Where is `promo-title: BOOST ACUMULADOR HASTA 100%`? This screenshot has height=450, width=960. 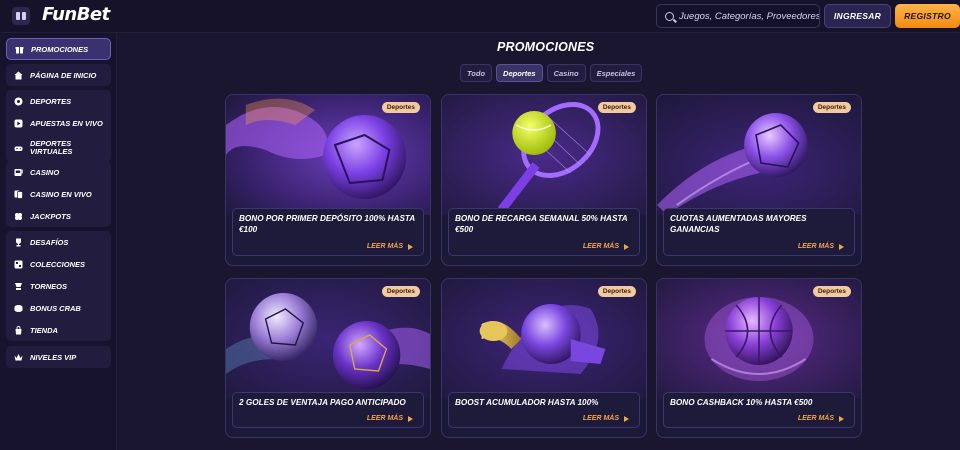
promo-title: BOOST ACUMULADOR HASTA 100% is located at coordinates (527, 402).